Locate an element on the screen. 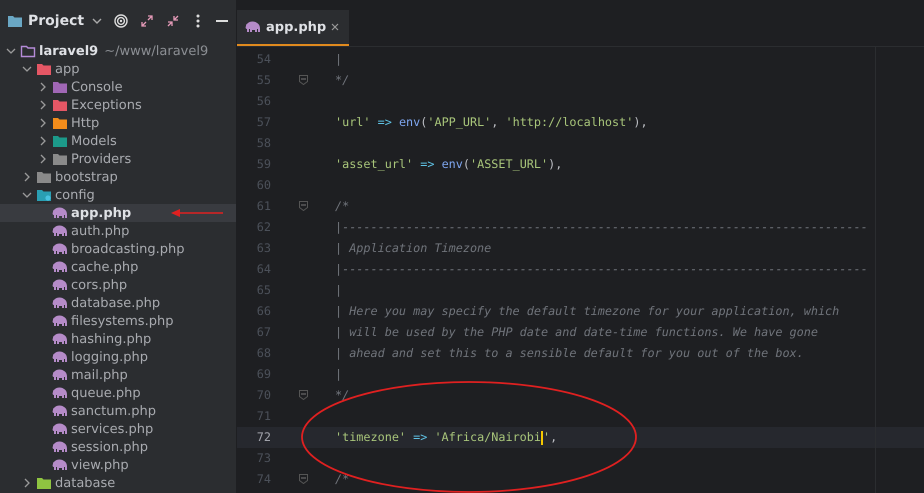  tree-item-label: queue.php is located at coordinates (106, 393).